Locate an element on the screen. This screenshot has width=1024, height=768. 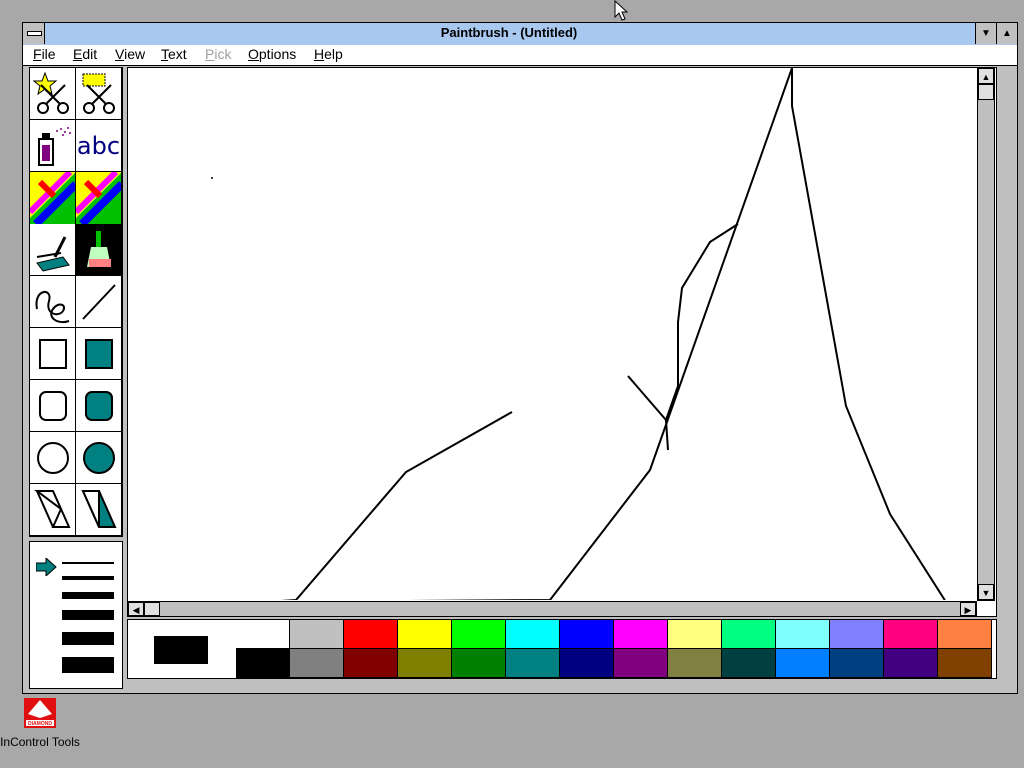
horizontal-scroll-thumb is located at coordinates (152, 609).